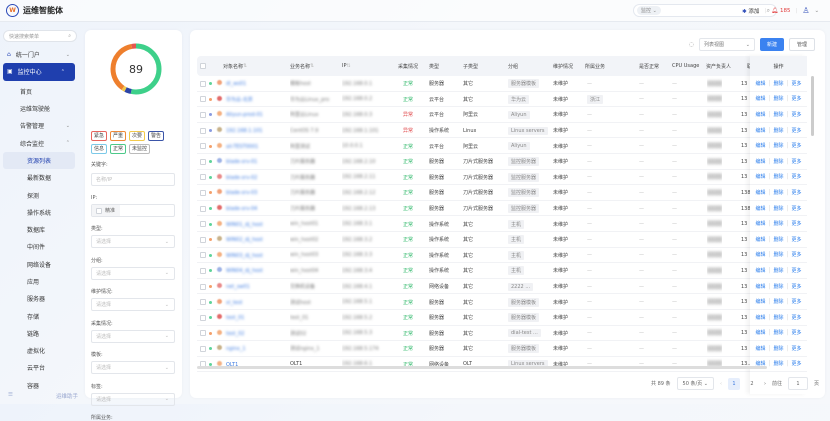  I want to click on refresh-icon: ◌, so click(691, 44).